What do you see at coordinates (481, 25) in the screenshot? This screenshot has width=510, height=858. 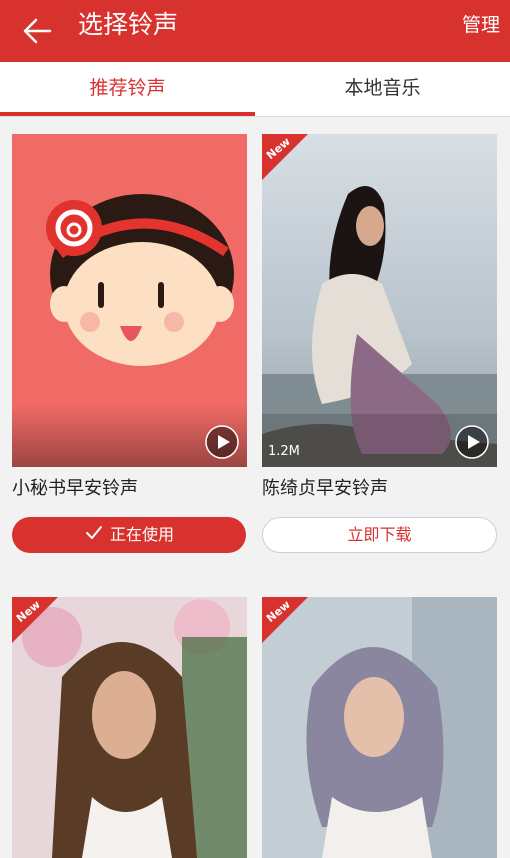 I see `manage-button: 管理` at bounding box center [481, 25].